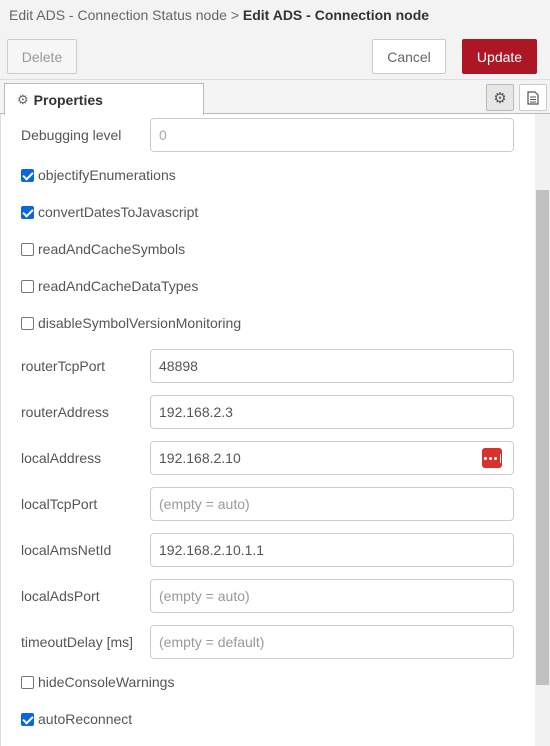 The image size is (550, 746). I want to click on debugging-level-label: Debugging level, so click(71, 135).